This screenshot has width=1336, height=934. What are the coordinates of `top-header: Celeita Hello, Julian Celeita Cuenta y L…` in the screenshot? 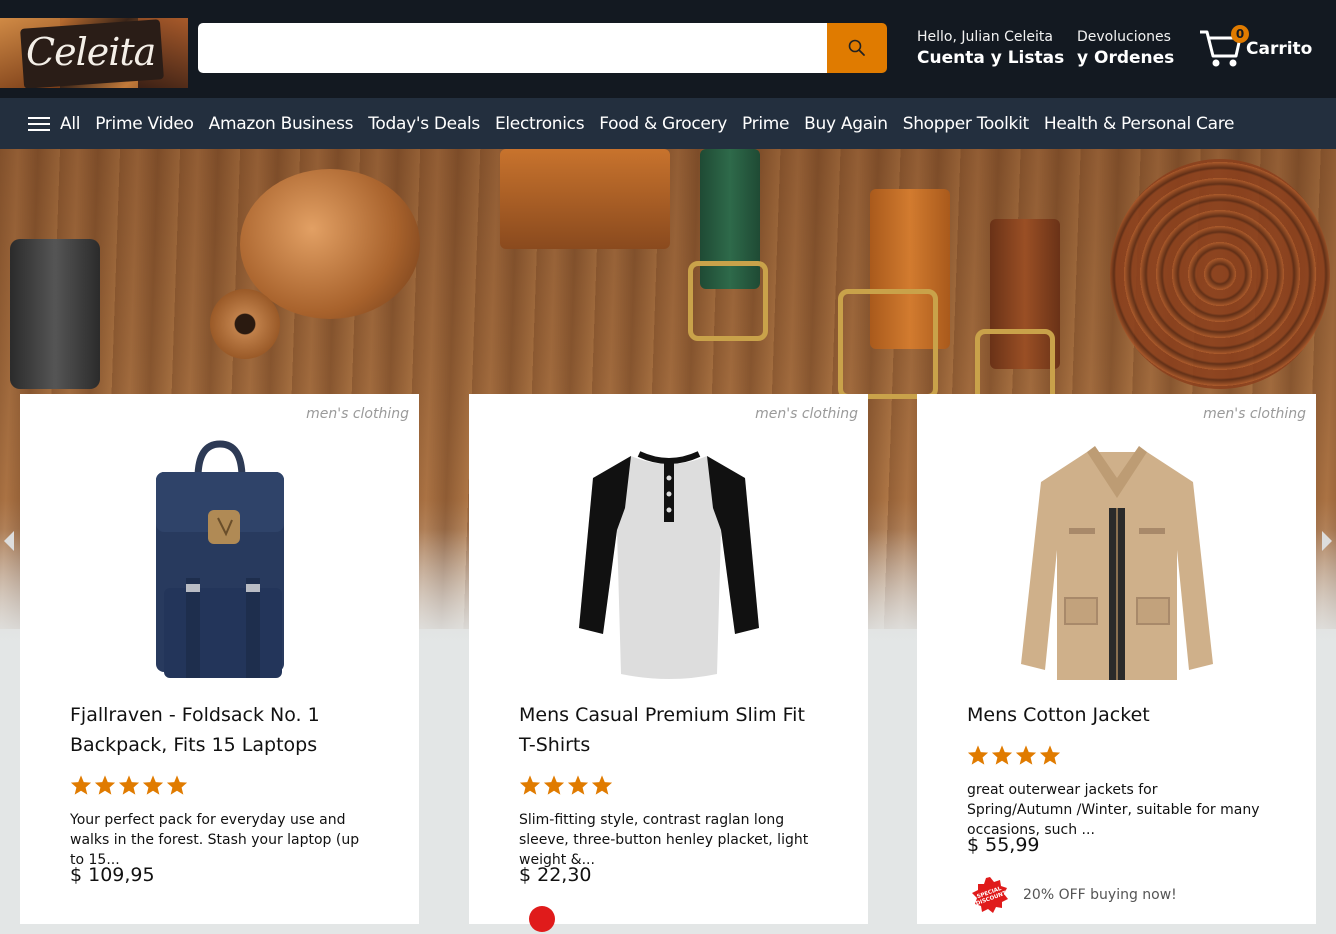 It's located at (668, 49).